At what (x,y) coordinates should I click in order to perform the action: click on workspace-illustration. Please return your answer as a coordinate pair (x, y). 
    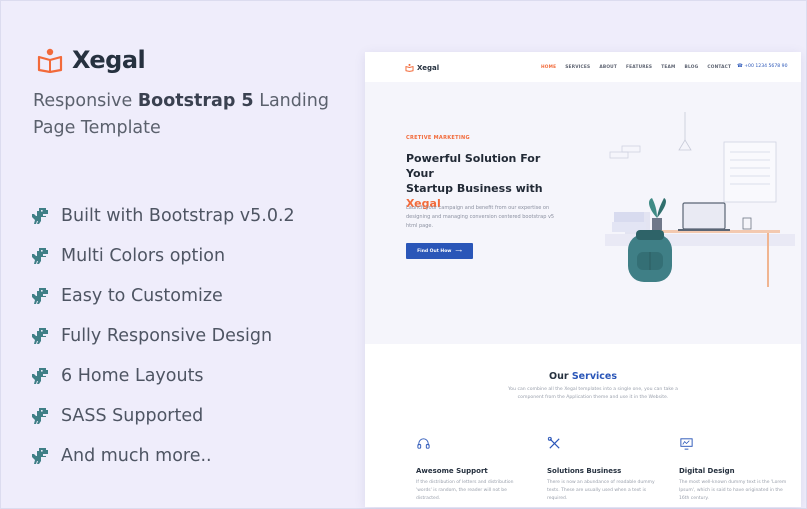
    Looking at the image, I should click on (700, 199).